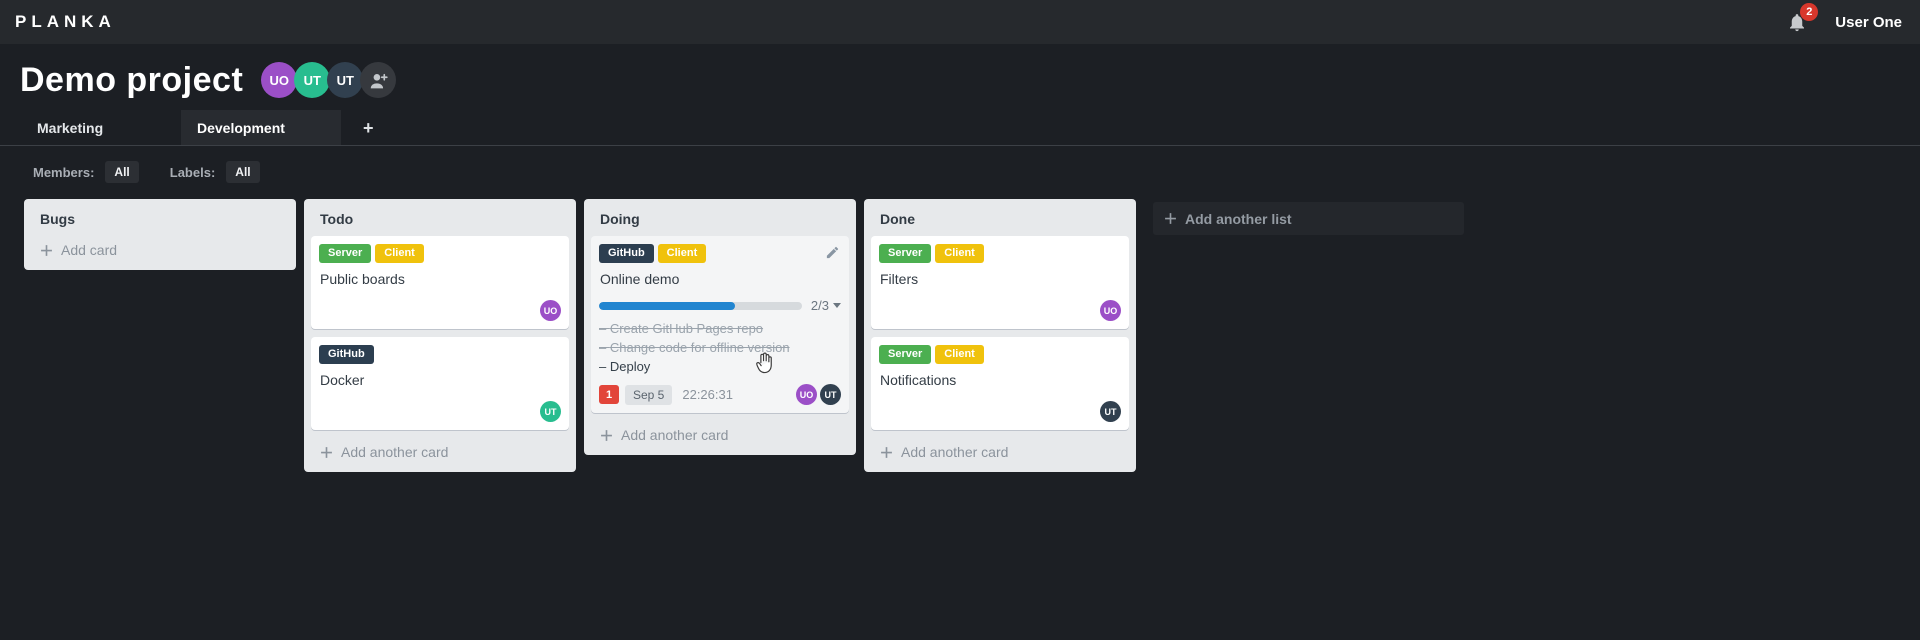 This screenshot has width=1920, height=640. I want to click on list-title: Bugs, so click(160, 221).